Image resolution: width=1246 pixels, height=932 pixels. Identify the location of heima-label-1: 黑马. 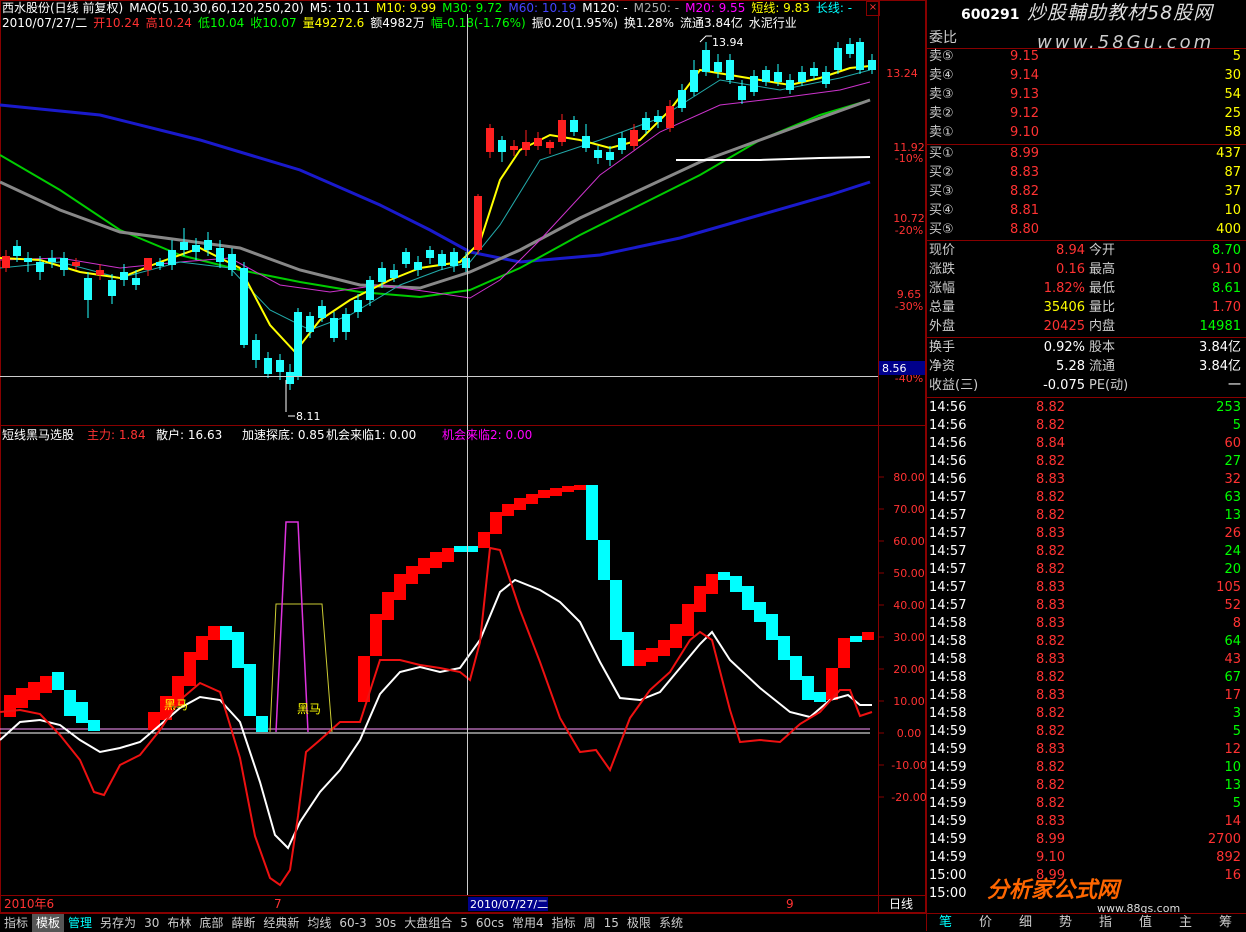
(176, 705).